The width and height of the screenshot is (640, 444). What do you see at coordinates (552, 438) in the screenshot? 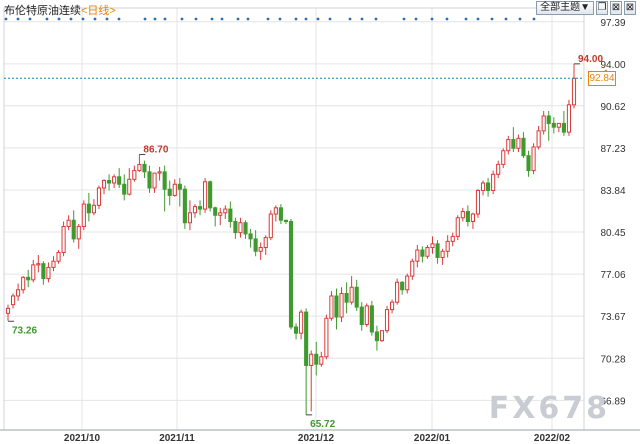
I see `x-tick-label: 2022/02` at bounding box center [552, 438].